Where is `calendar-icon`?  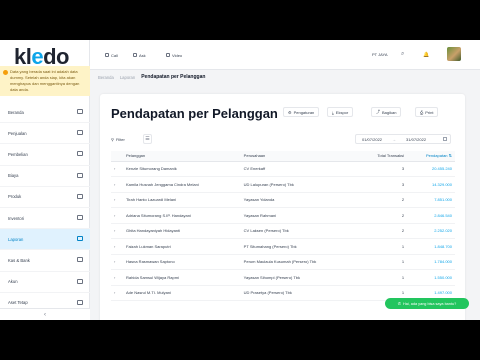
calendar-icon is located at coordinates (445, 139).